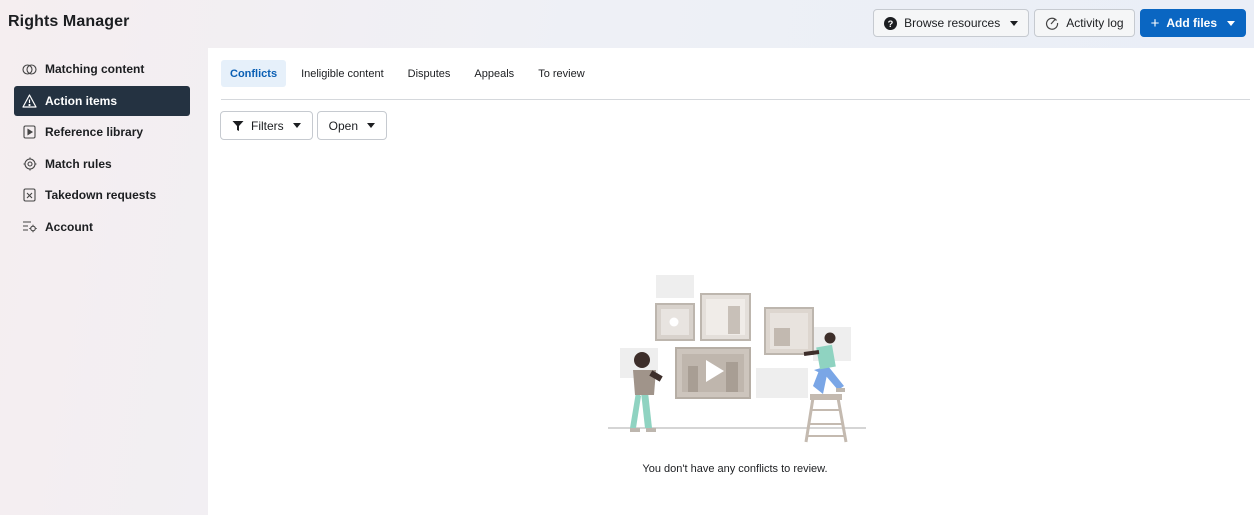 This screenshot has width=1254, height=515. What do you see at coordinates (69, 226) in the screenshot?
I see `sidebar-item-label: Account` at bounding box center [69, 226].